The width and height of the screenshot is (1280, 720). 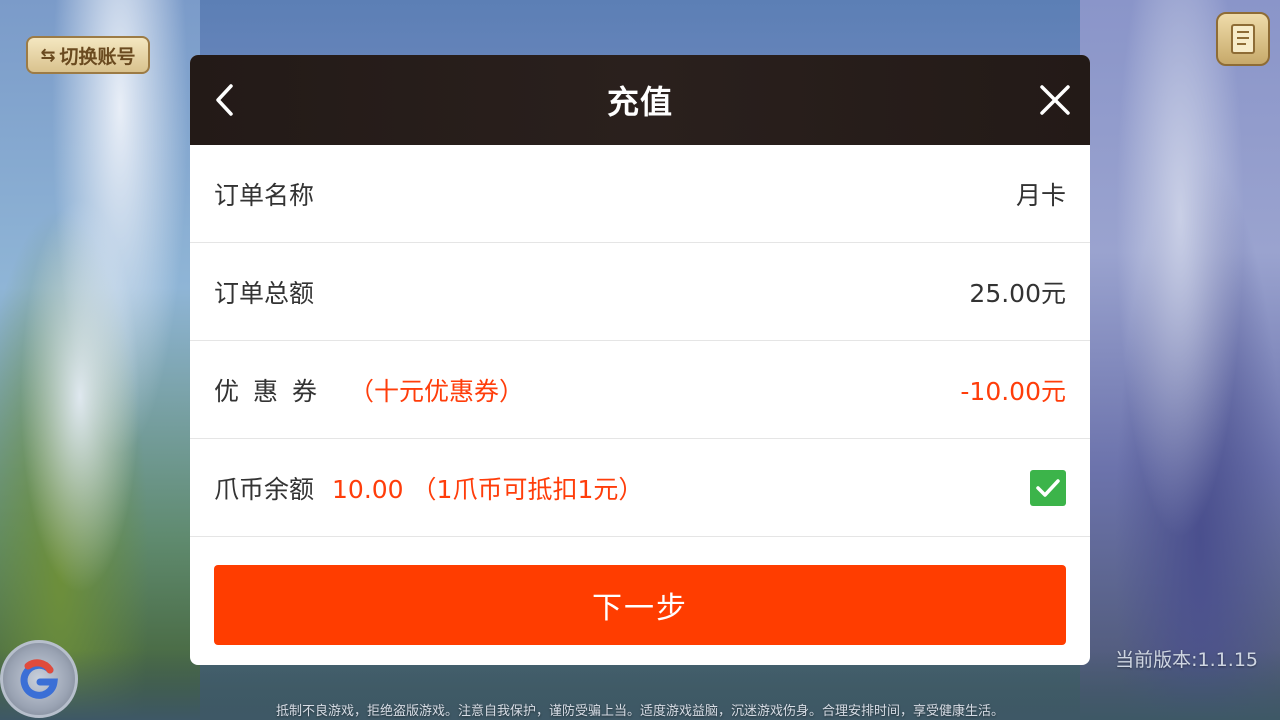 I want to click on dialog-title: 充值, so click(x=639, y=102).